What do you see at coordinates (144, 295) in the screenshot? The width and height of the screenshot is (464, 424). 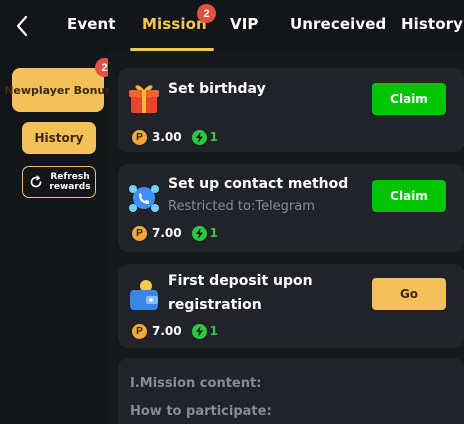 I see `wallet-icon` at bounding box center [144, 295].